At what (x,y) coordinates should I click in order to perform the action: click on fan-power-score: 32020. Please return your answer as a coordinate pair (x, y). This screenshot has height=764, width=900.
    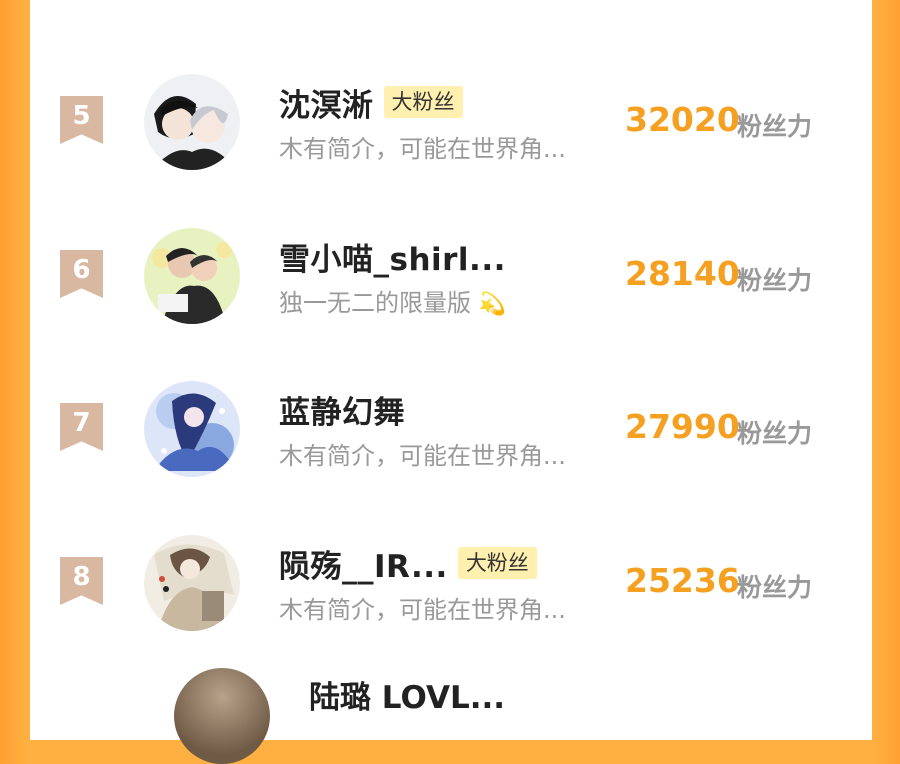
    Looking at the image, I should click on (682, 119).